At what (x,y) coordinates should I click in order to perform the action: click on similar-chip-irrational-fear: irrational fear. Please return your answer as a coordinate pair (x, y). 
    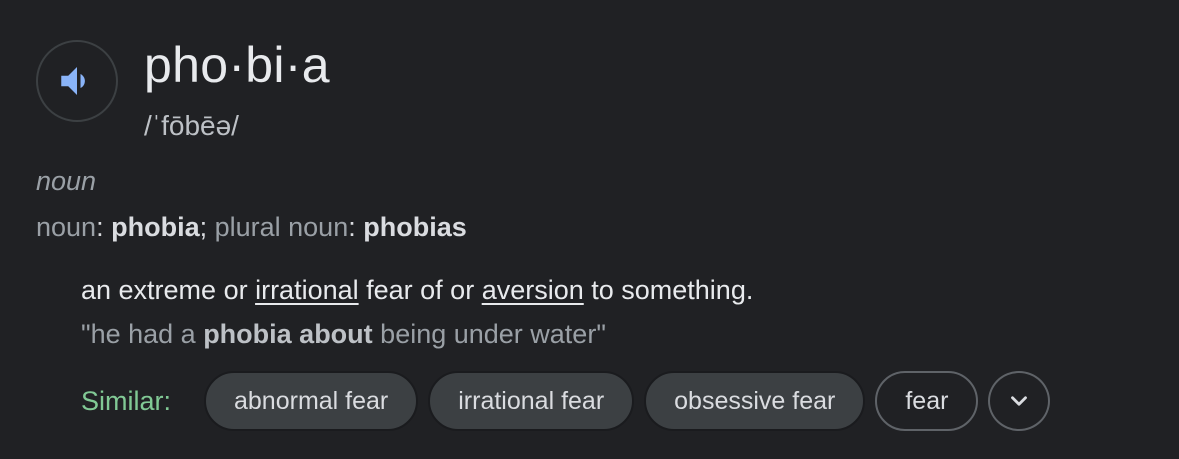
    Looking at the image, I should click on (531, 401).